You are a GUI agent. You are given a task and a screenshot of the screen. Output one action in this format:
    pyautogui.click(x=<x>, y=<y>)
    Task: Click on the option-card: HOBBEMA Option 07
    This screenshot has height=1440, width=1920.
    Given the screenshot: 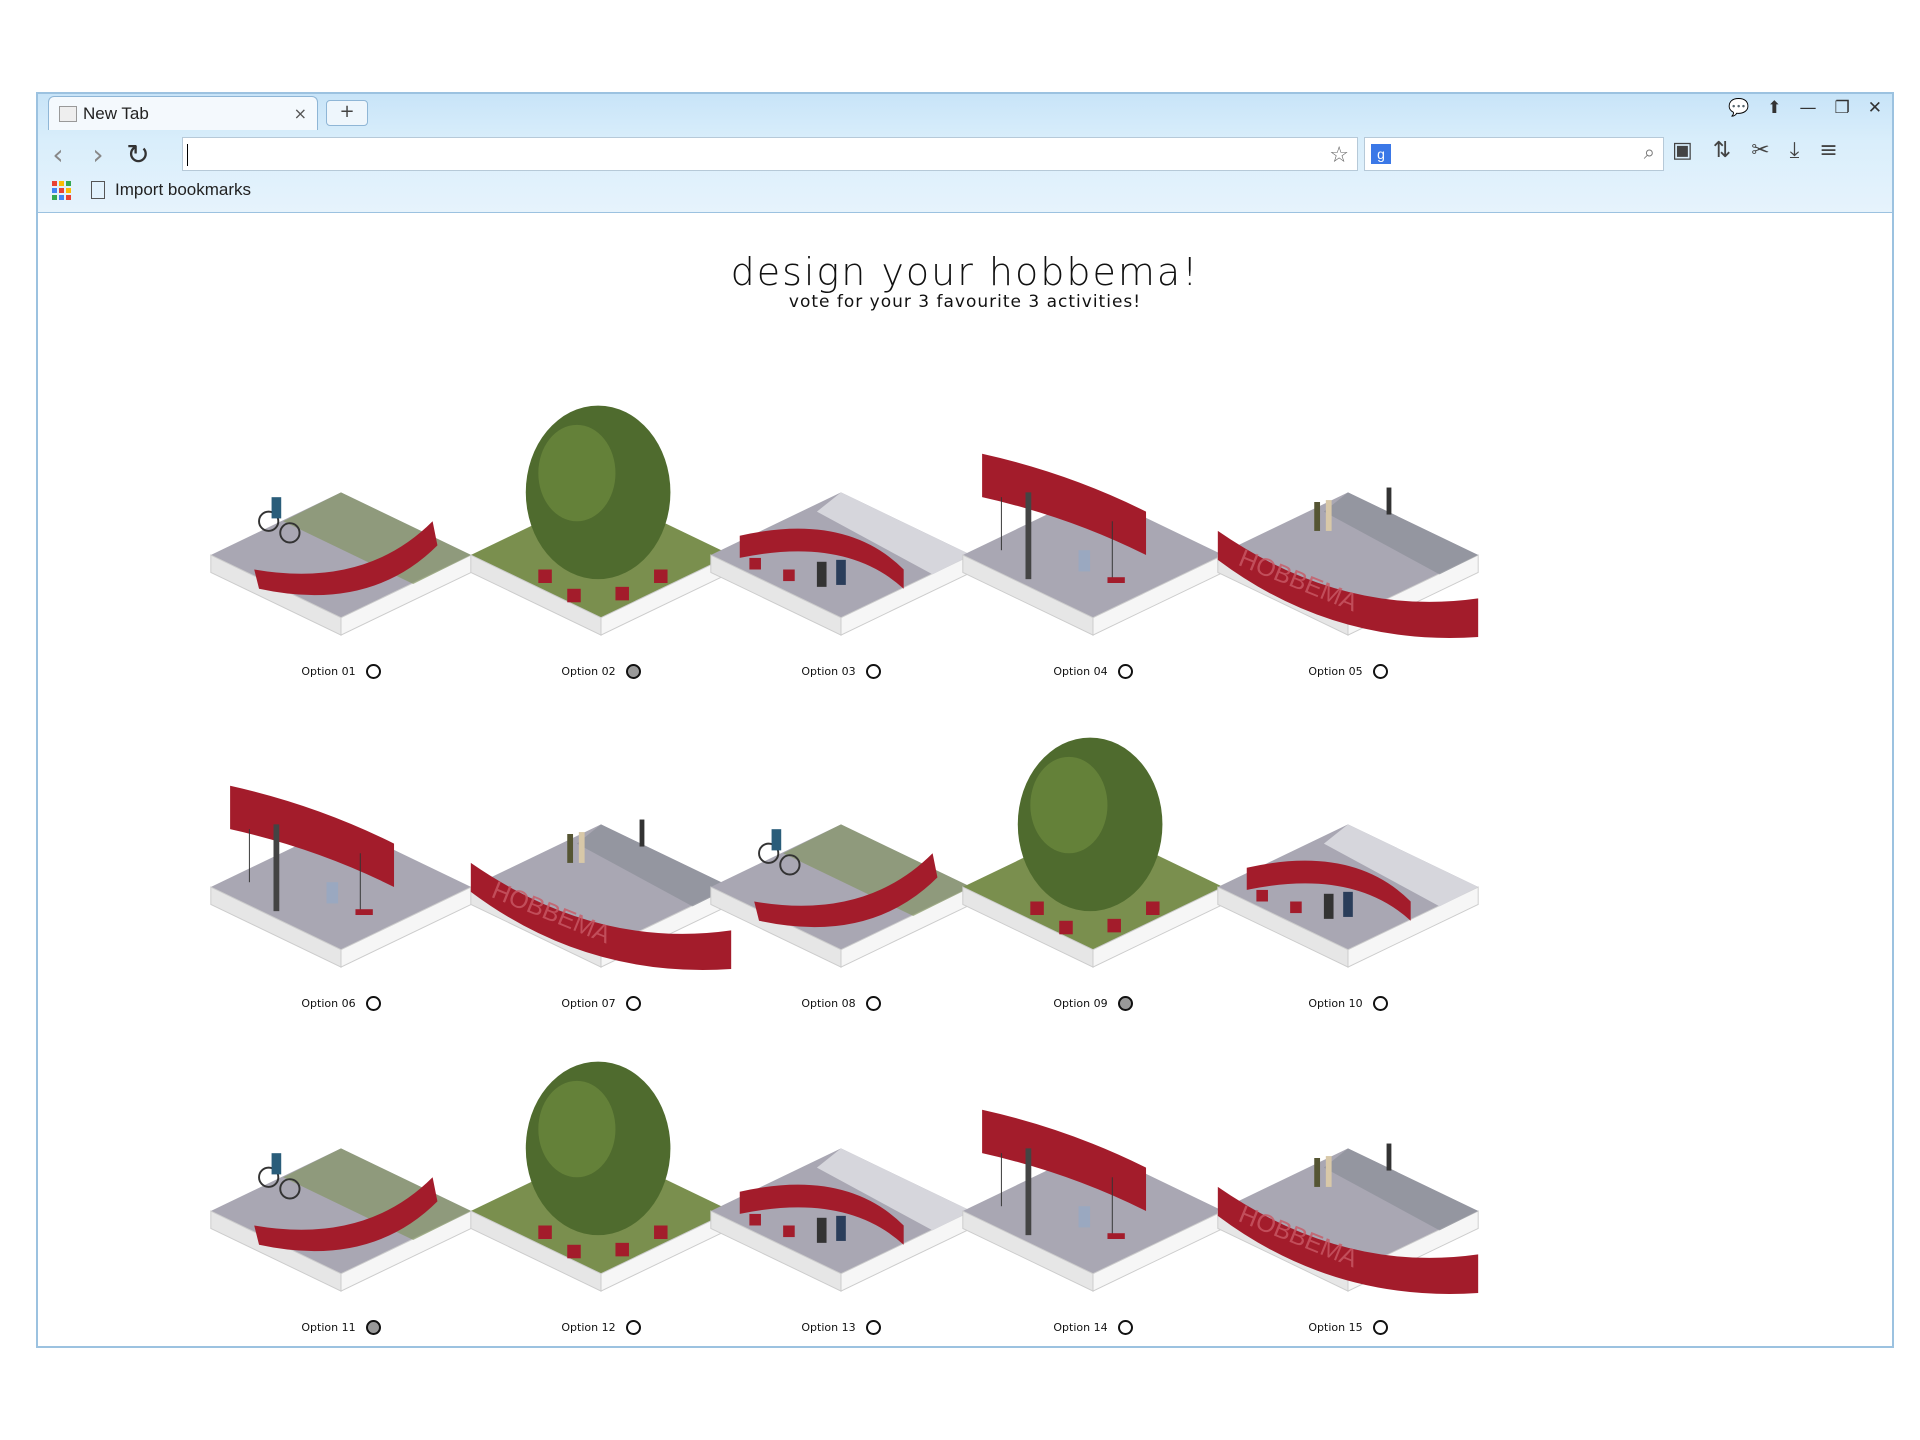 What is the action you would take?
    pyautogui.click(x=601, y=847)
    